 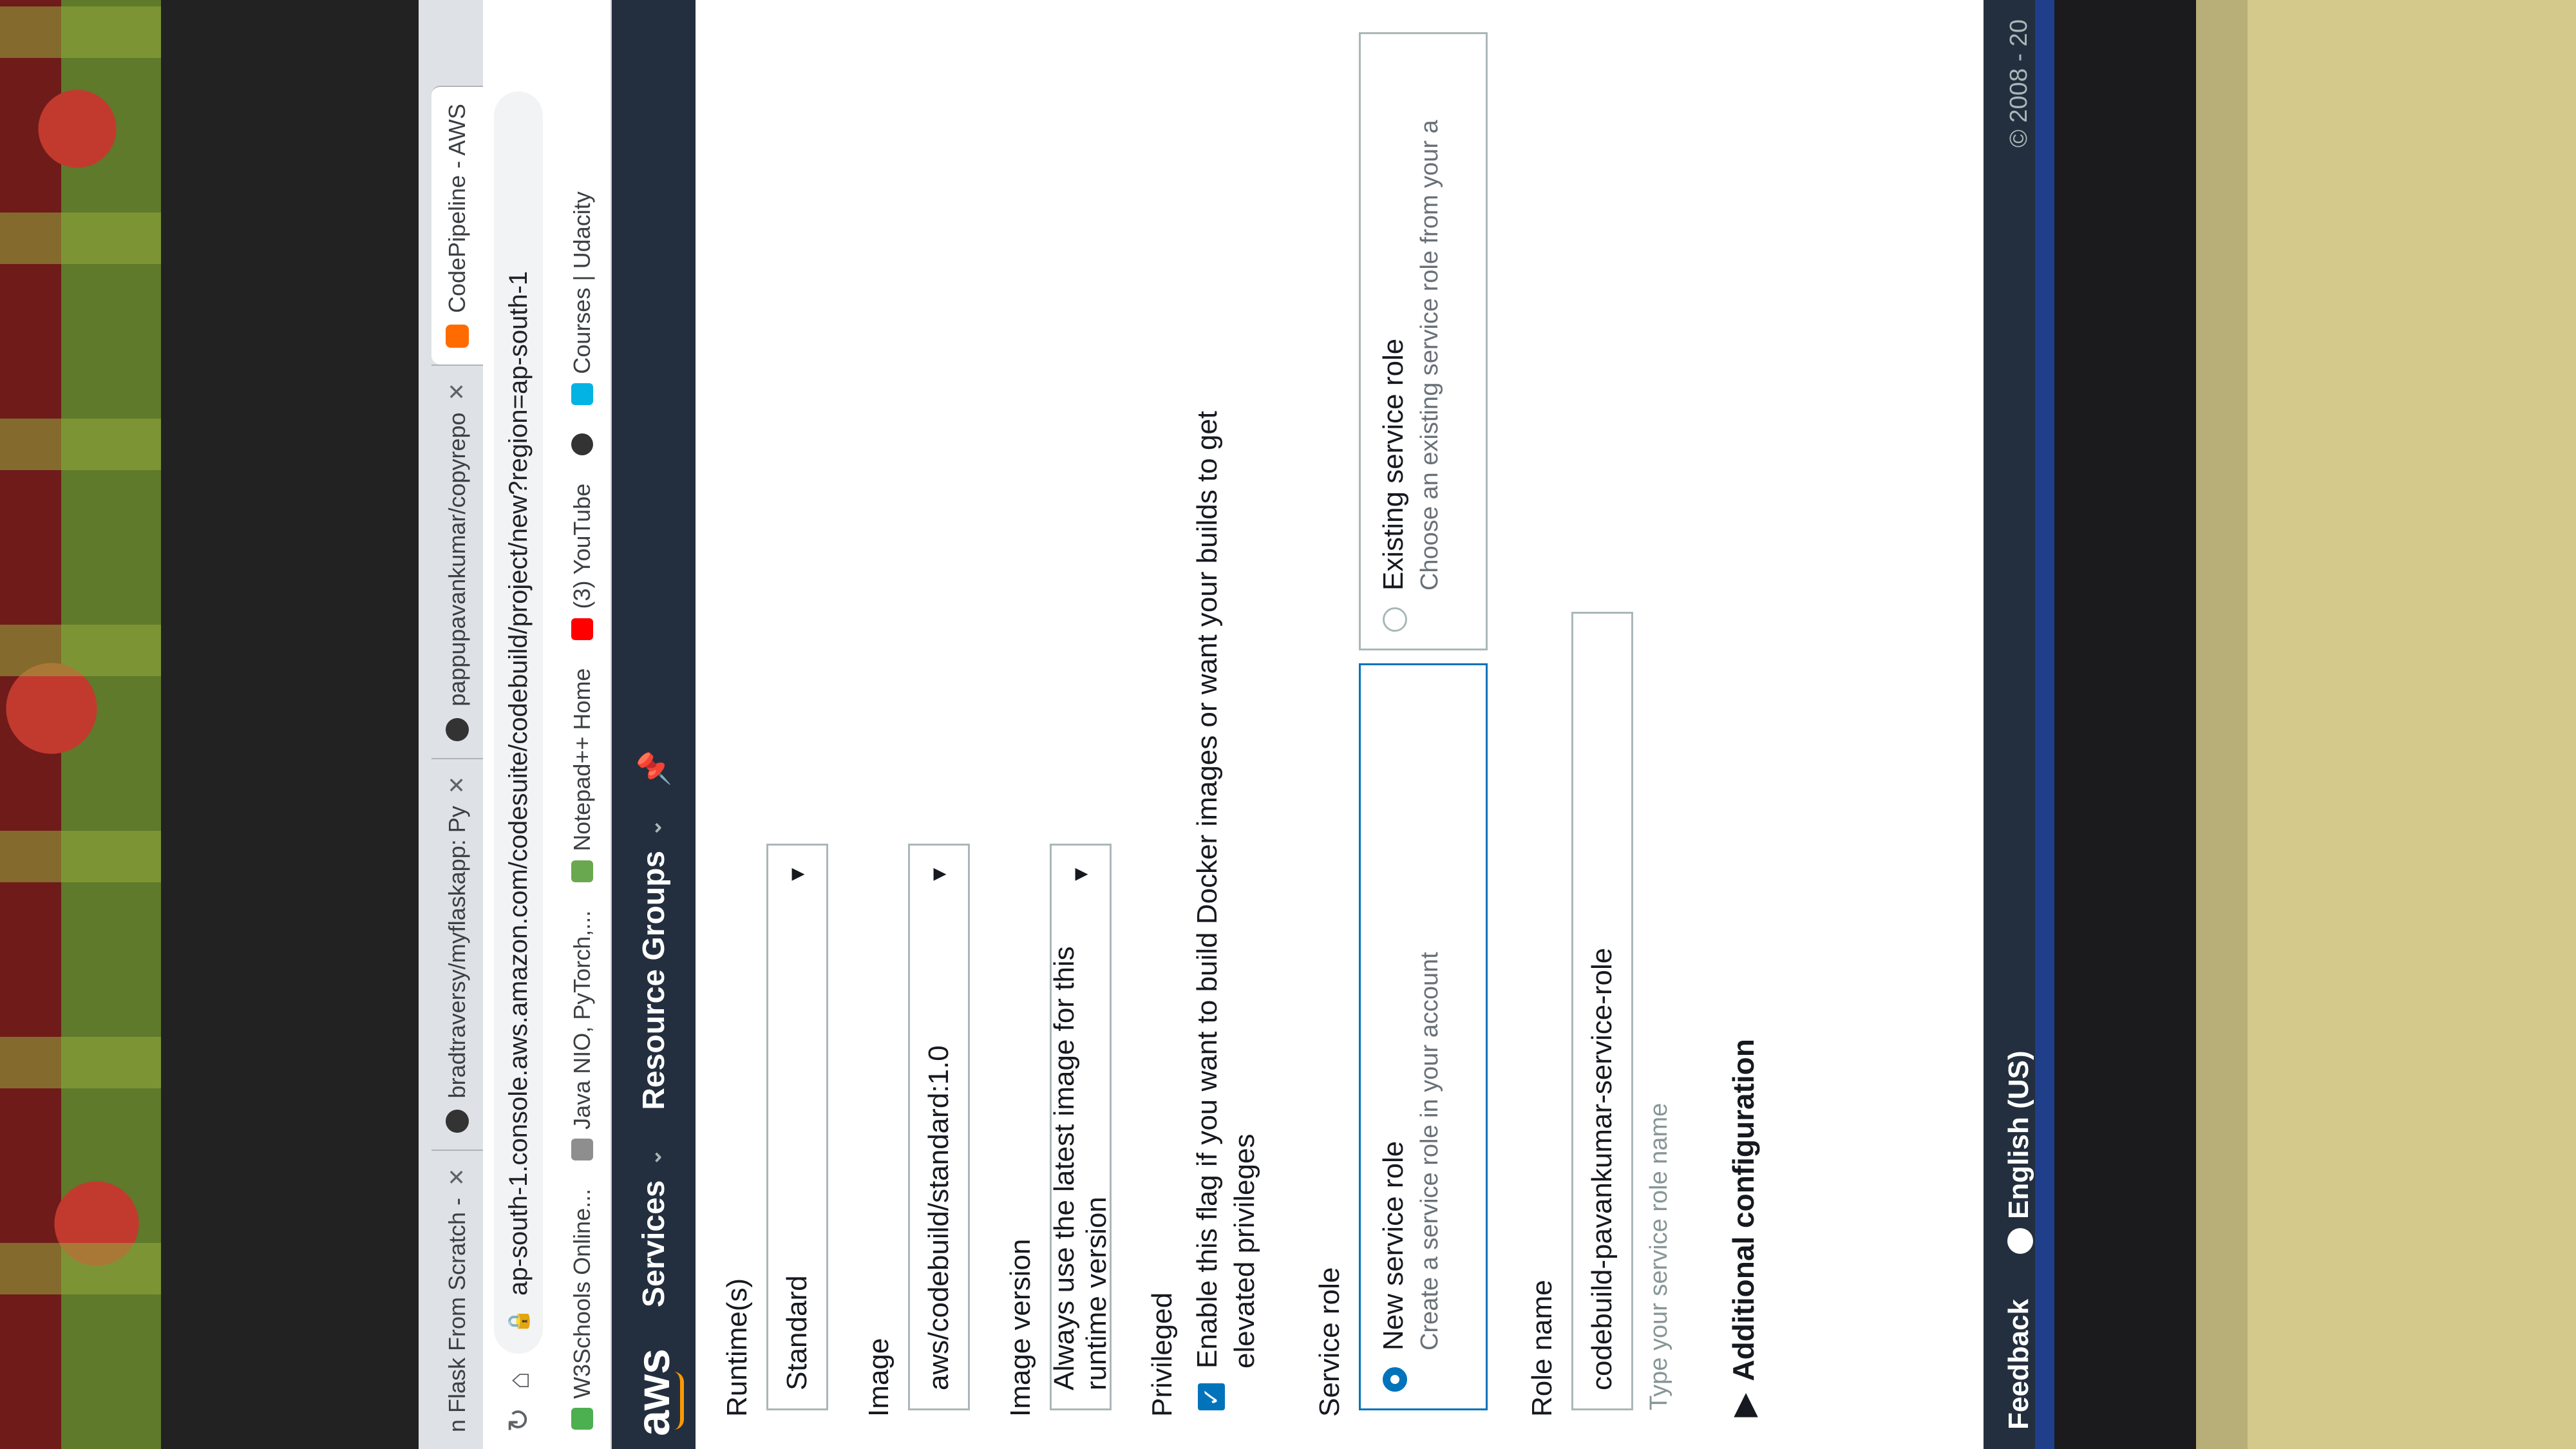 I want to click on image-value: aws/codebuild/standard:1.0, so click(x=939, y=1218).